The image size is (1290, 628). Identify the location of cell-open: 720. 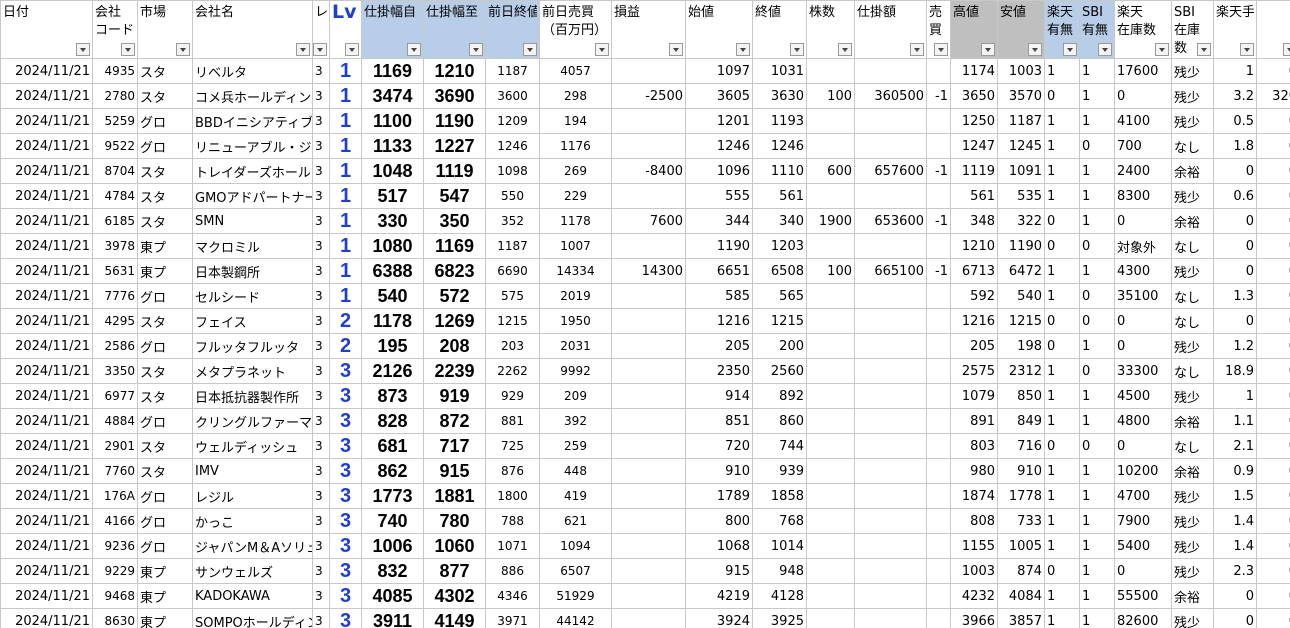
(719, 446).